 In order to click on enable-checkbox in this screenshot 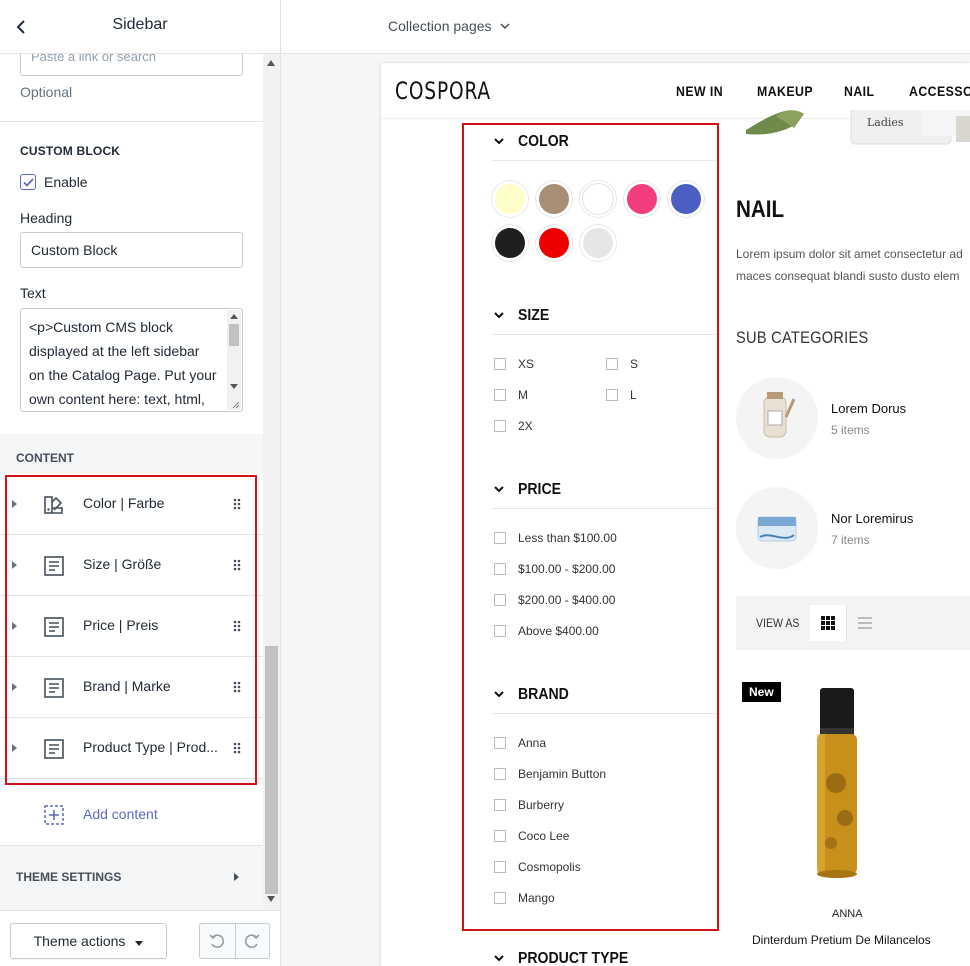, I will do `click(28, 182)`.